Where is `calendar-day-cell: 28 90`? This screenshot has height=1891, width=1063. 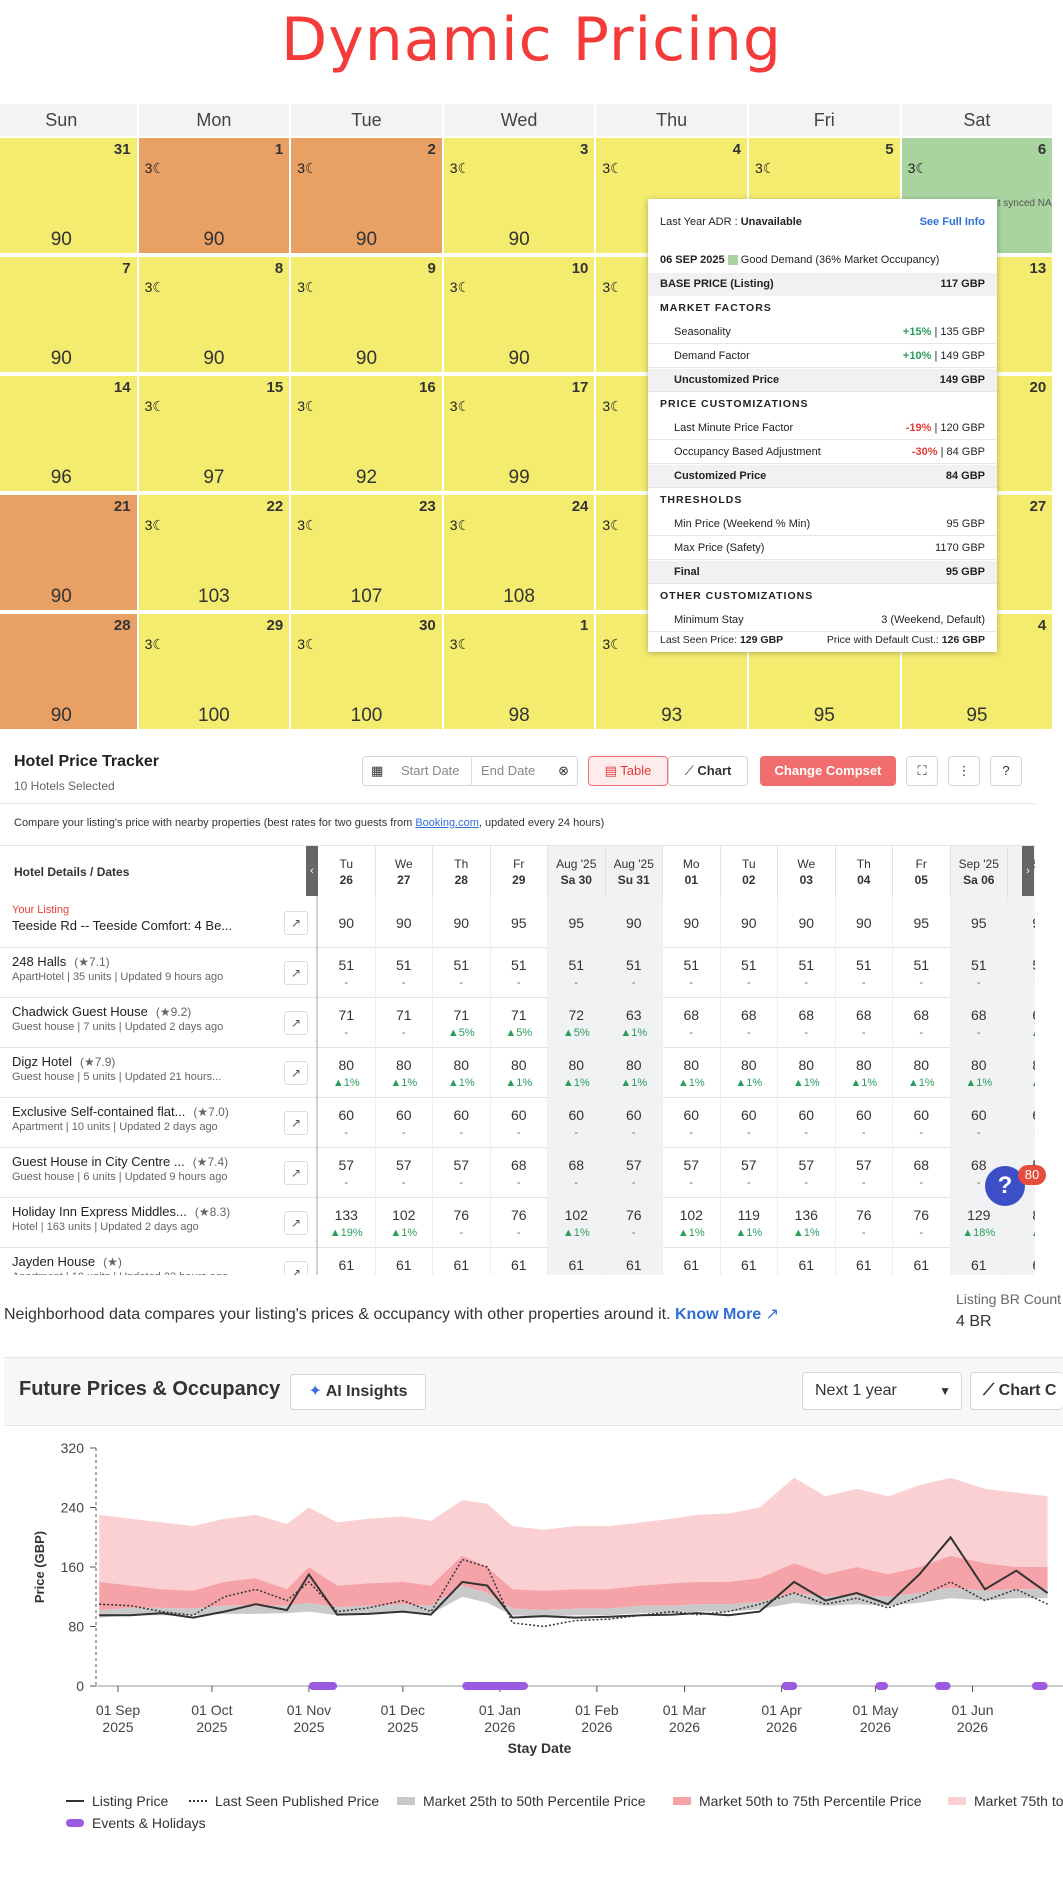
calendar-day-cell: 28 90 is located at coordinates (69, 672).